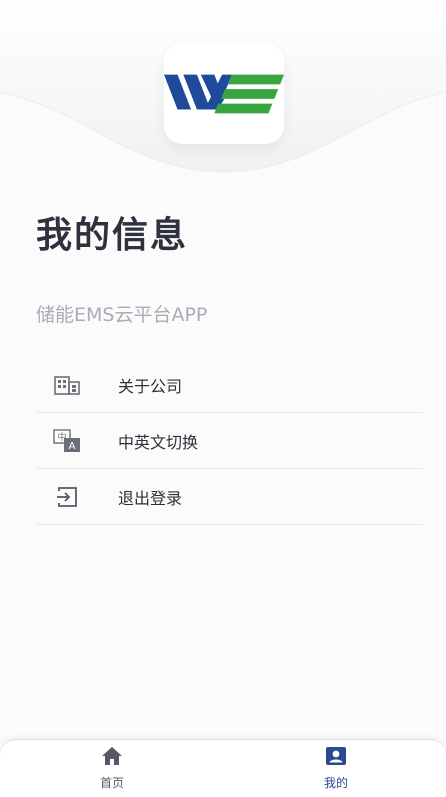  What do you see at coordinates (122, 315) in the screenshot?
I see `app-subtitle: 储能EMS云平台APP` at bounding box center [122, 315].